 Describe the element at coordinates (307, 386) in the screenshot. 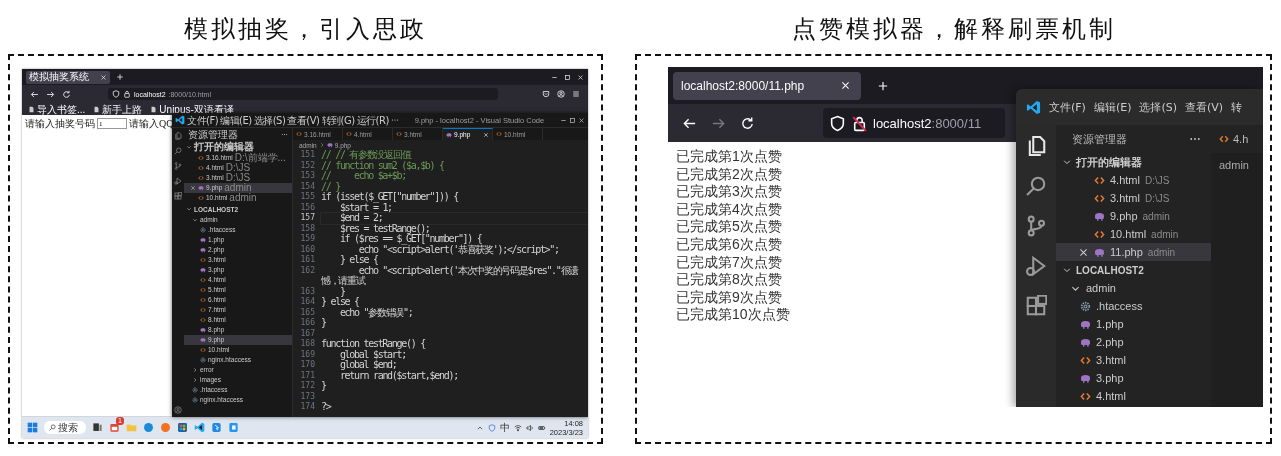

I see `line-number: 172` at that location.